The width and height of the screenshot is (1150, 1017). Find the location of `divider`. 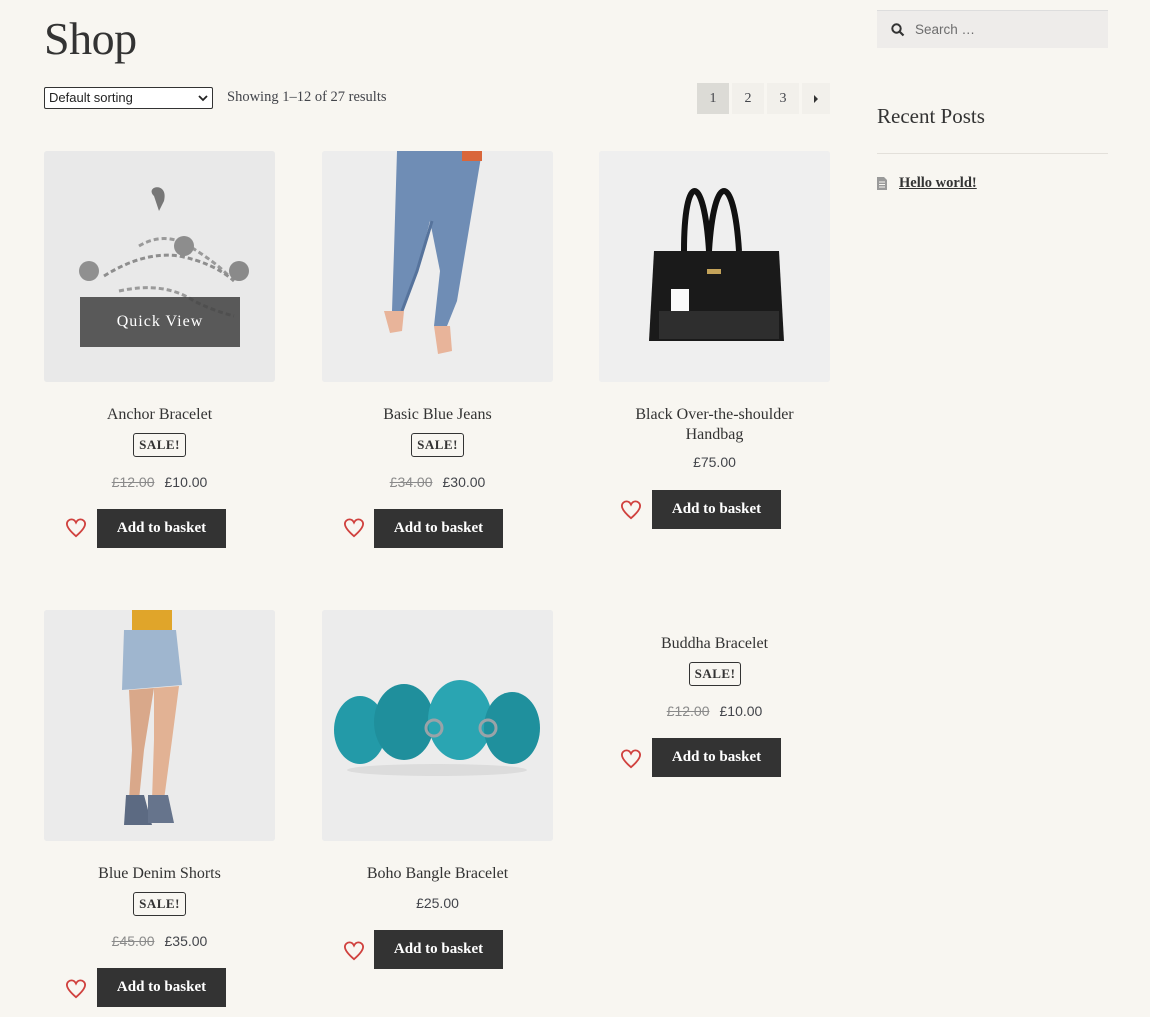

divider is located at coordinates (992, 153).